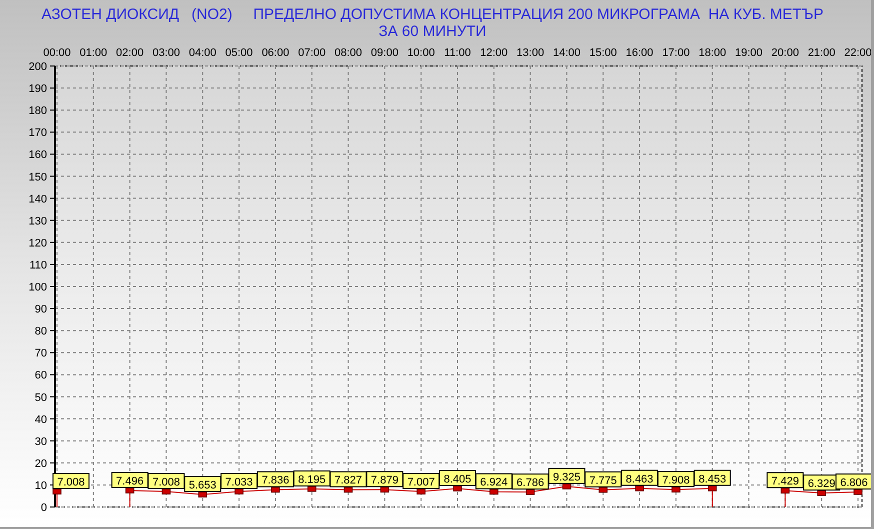  Describe the element at coordinates (37, 243) in the screenshot. I see `y-tick-label: 120` at that location.